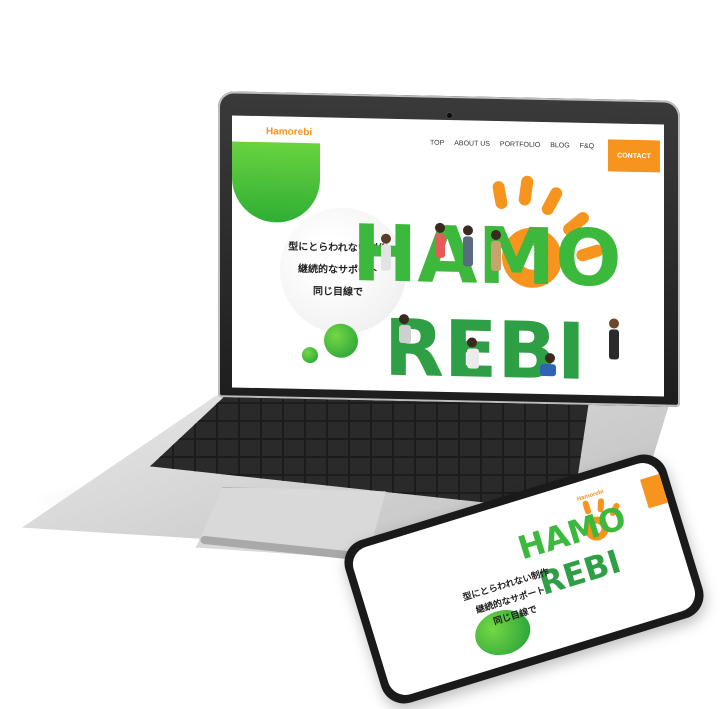  Describe the element at coordinates (472, 144) in the screenshot. I see `nav-about-us: ABOUT US` at that location.